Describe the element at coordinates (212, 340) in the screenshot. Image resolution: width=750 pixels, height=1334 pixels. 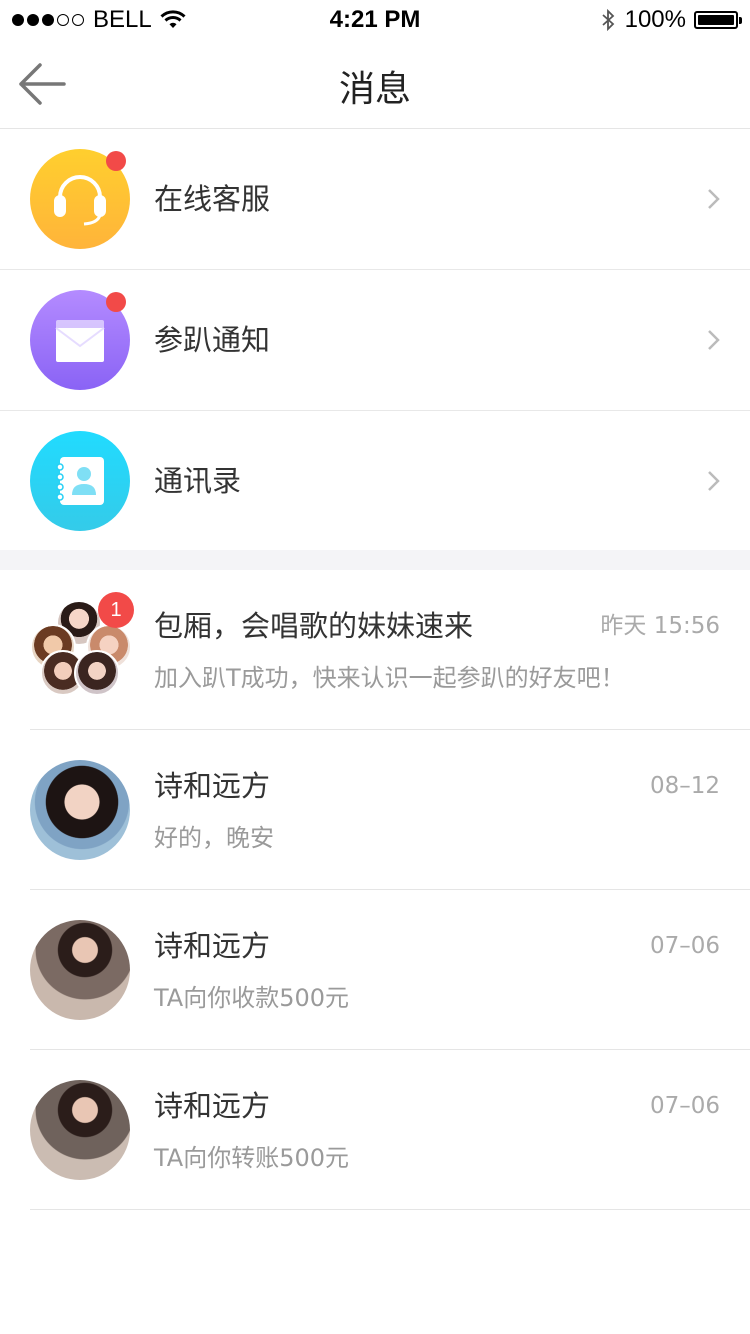
I see `menu-item-label: 参趴通知` at that location.